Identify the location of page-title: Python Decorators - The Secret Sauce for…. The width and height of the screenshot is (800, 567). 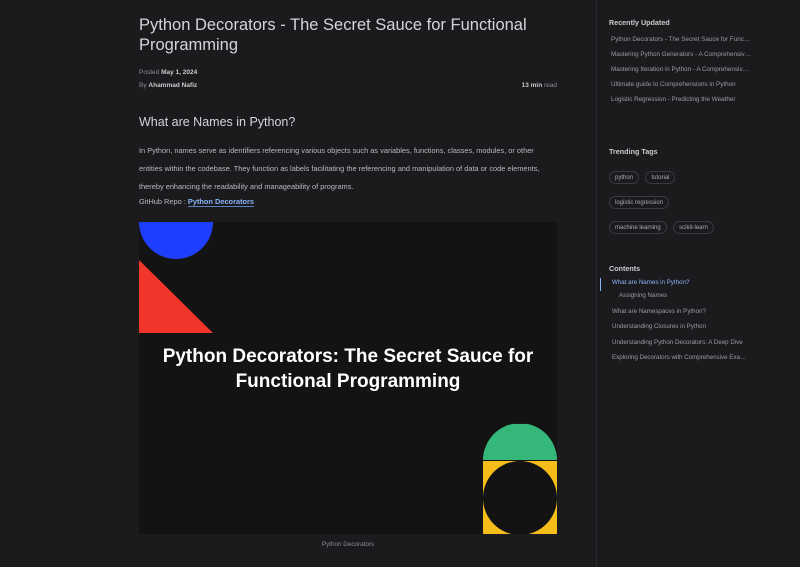
(333, 35).